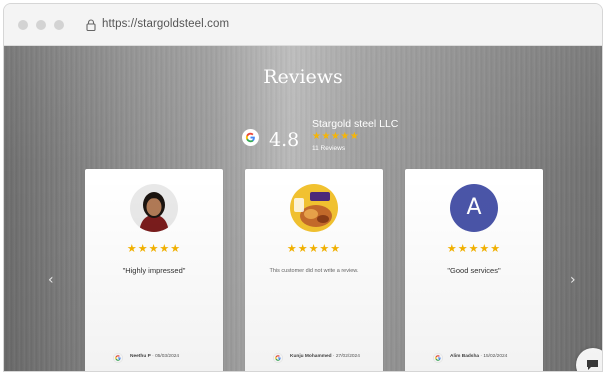  I want to click on review-date: · 27/02/2024, so click(346, 356).